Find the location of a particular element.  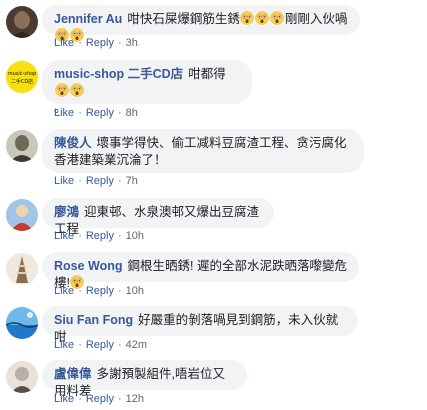

comment-actions: Like · Reply · 12h is located at coordinates (99, 399).